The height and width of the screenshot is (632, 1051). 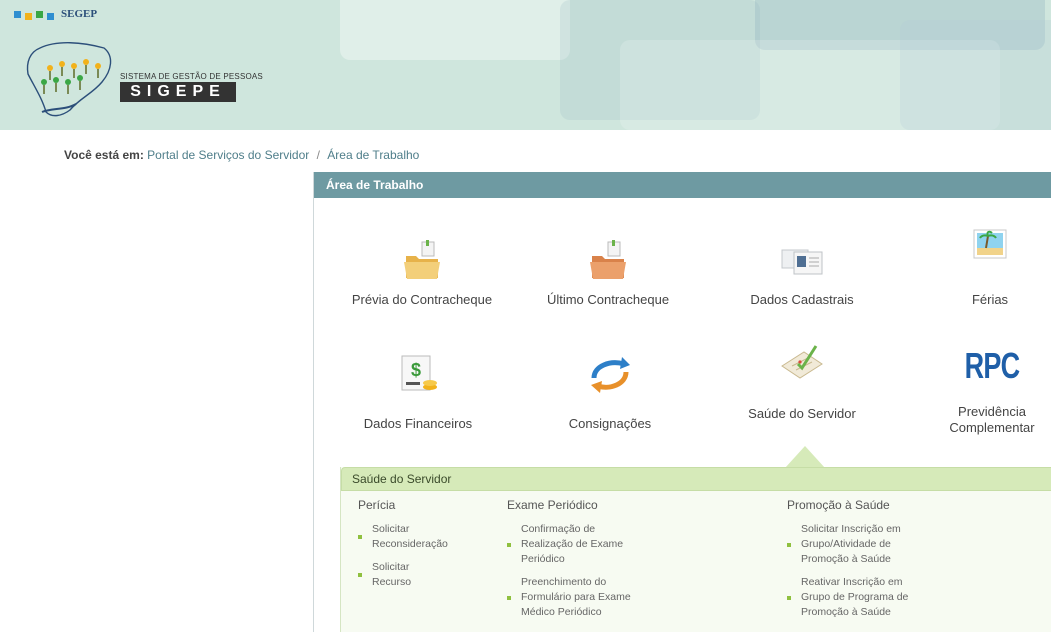 I want to click on dollar-document-icon: $, so click(x=419, y=373).